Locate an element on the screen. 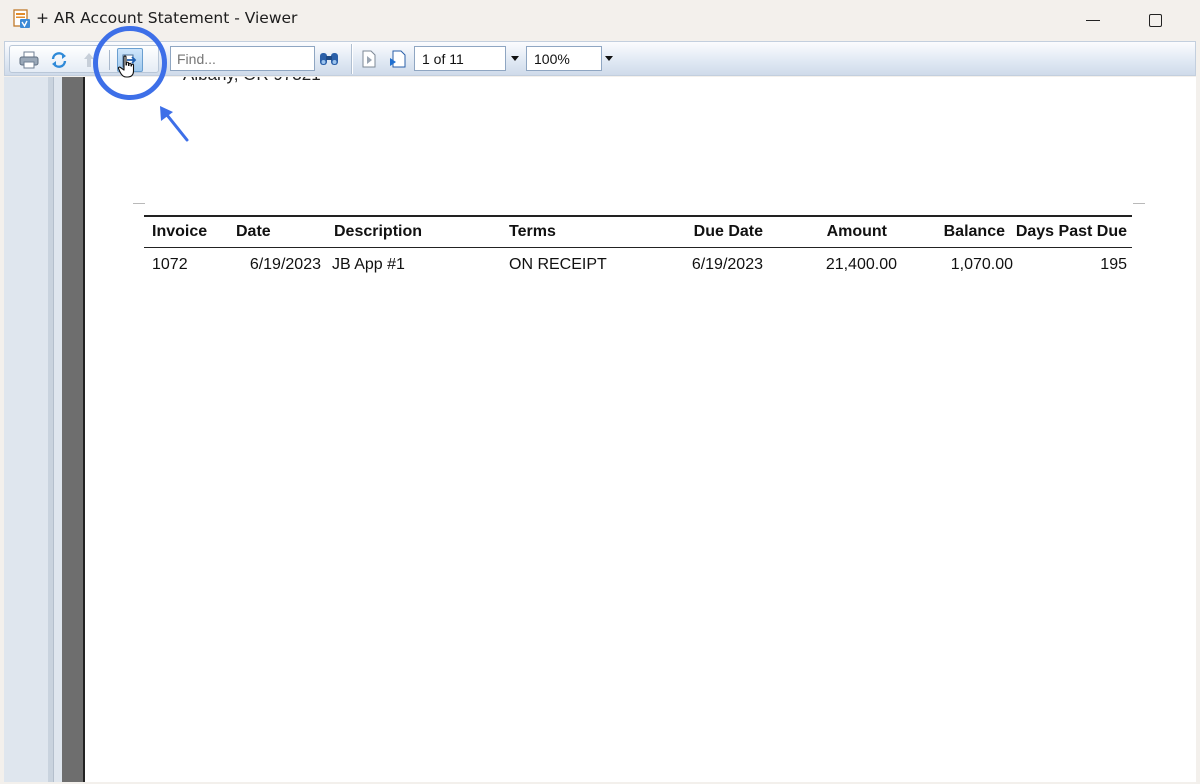 Image resolution: width=1200 pixels, height=784 pixels. col-header-invoice: Invoice is located at coordinates (180, 231).